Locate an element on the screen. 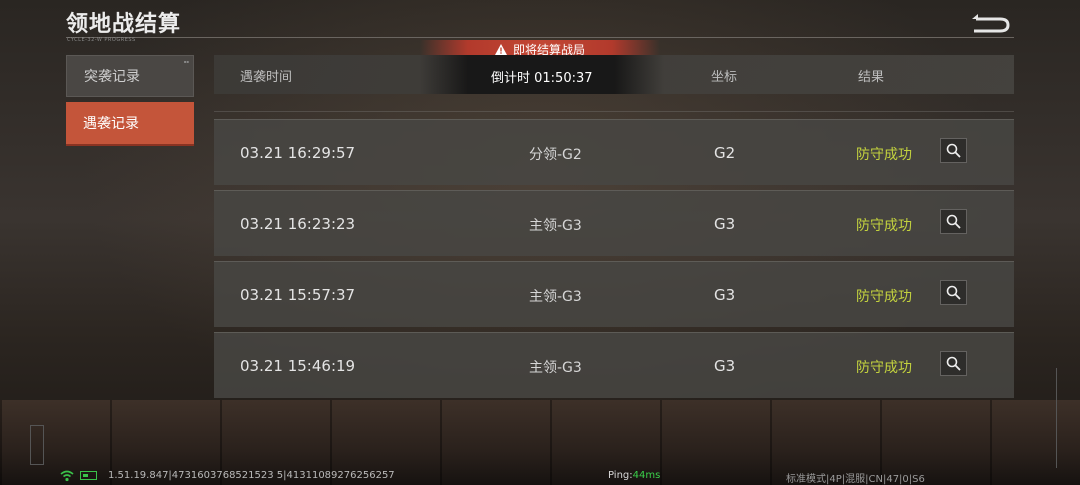  row-time: 03.21 15:46:19 is located at coordinates (298, 366).